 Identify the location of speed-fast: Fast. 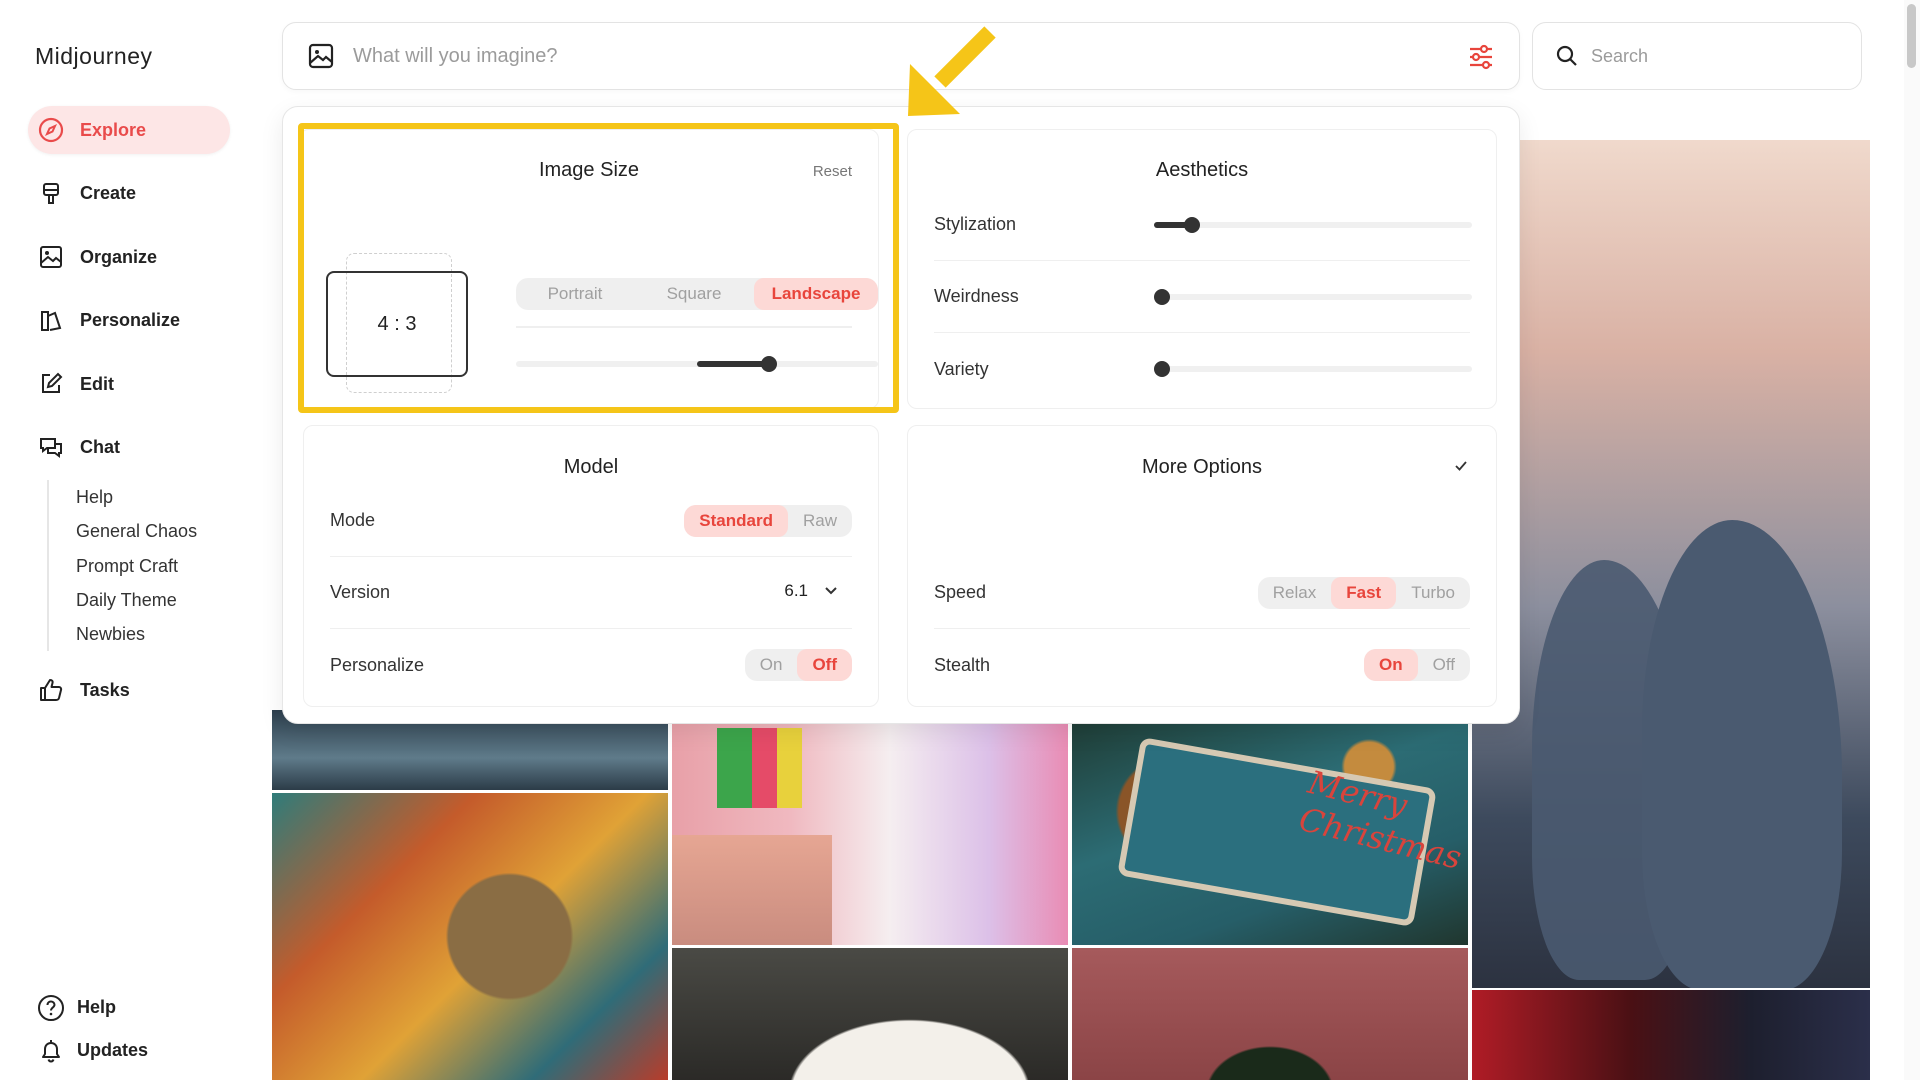
(1364, 593).